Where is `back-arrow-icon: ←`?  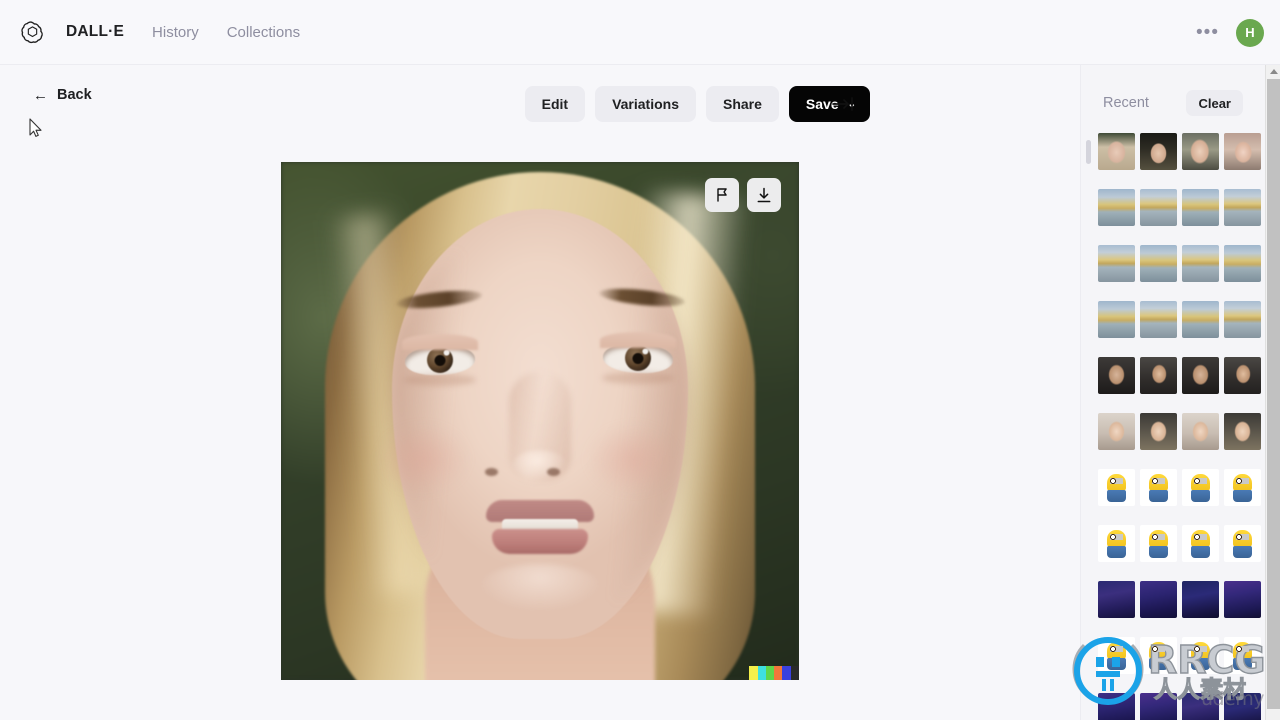
back-arrow-icon: ← is located at coordinates (40, 95).